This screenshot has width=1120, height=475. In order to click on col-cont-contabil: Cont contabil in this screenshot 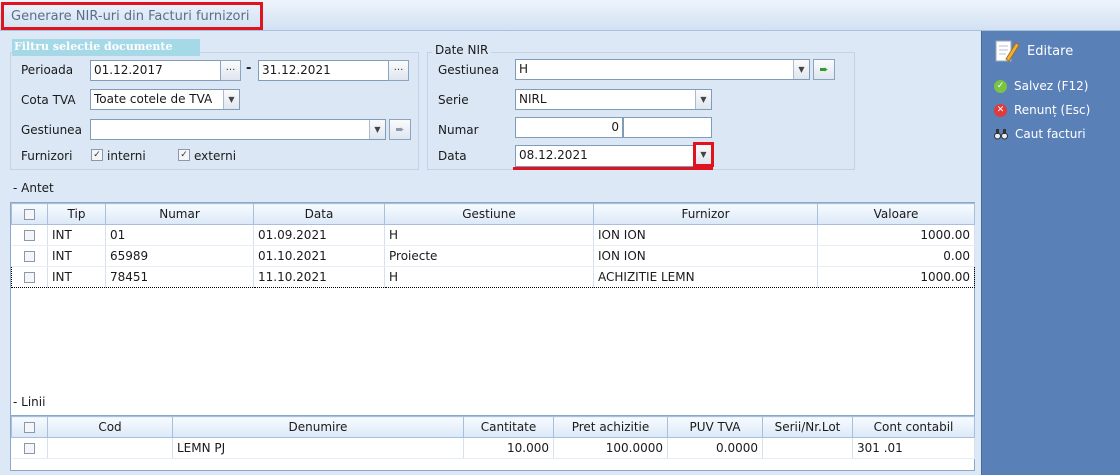, I will do `click(913, 427)`.